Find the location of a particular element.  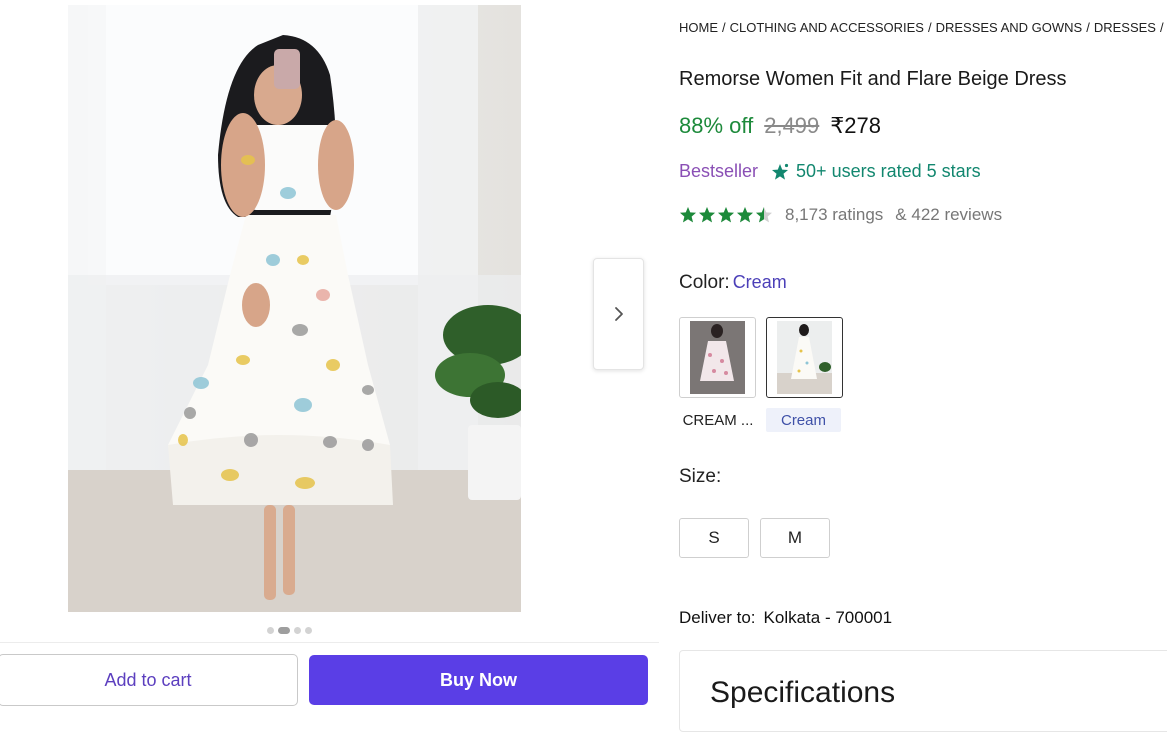

add-to-cart-button: Add to cart is located at coordinates (149, 680).